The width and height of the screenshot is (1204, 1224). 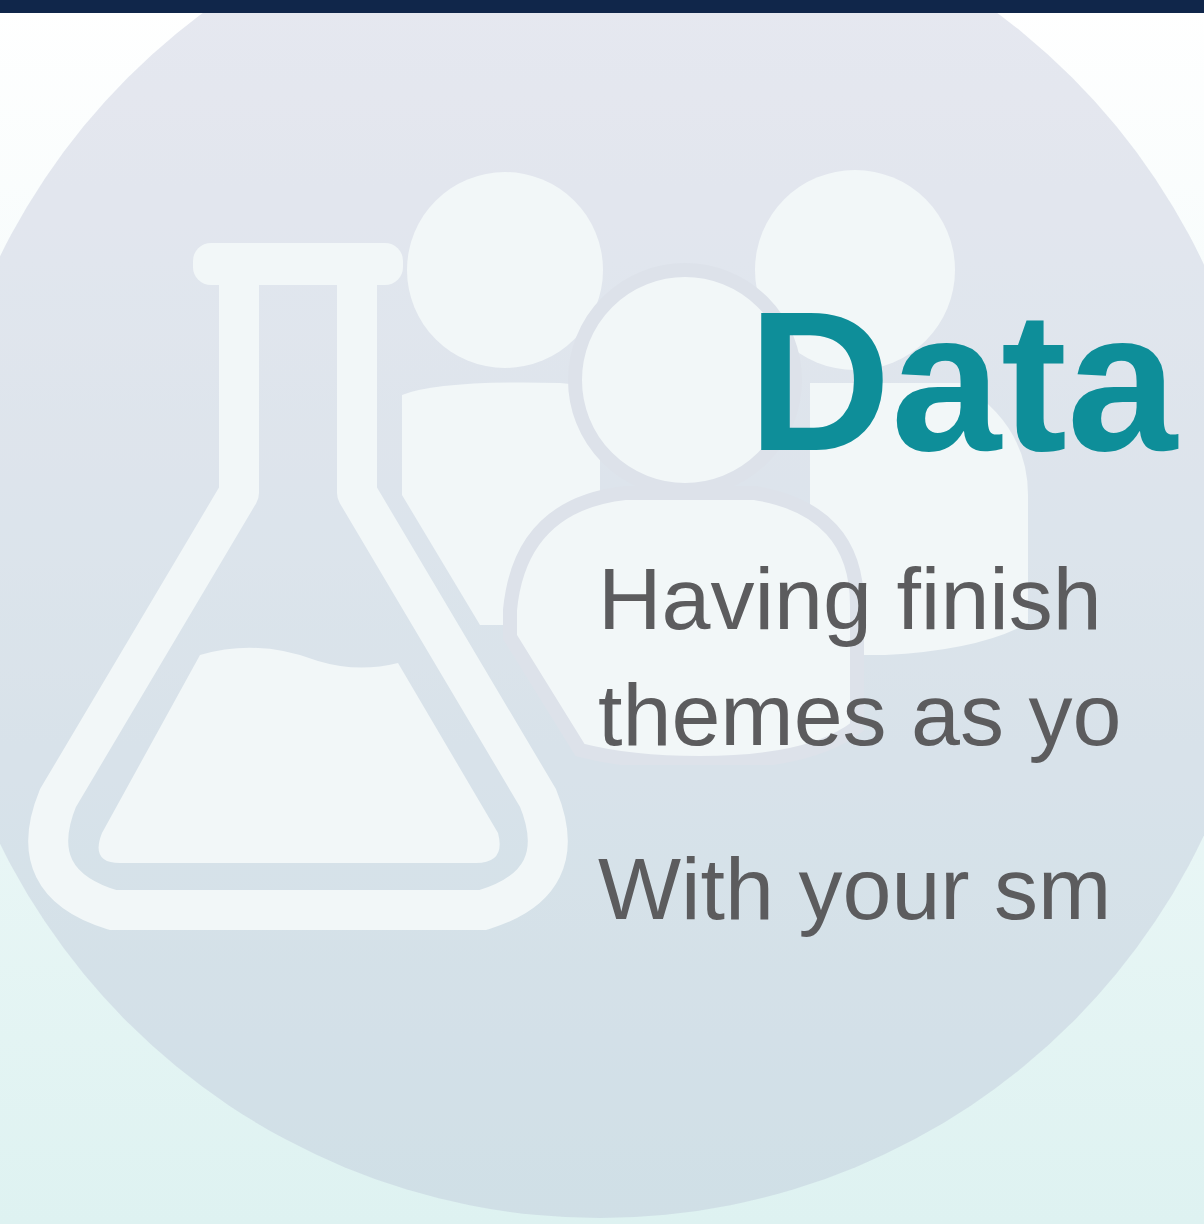 What do you see at coordinates (855, 889) in the screenshot?
I see `body-paragraph: With your sm` at bounding box center [855, 889].